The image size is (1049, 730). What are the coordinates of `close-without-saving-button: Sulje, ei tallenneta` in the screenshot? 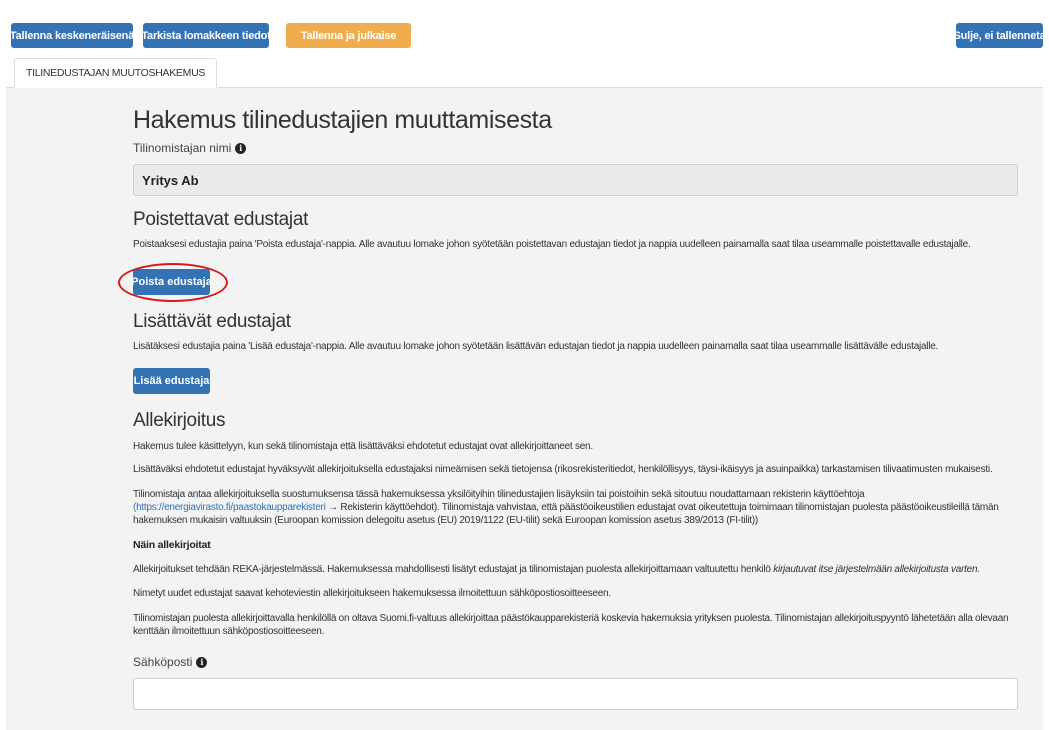 It's located at (1000, 35).